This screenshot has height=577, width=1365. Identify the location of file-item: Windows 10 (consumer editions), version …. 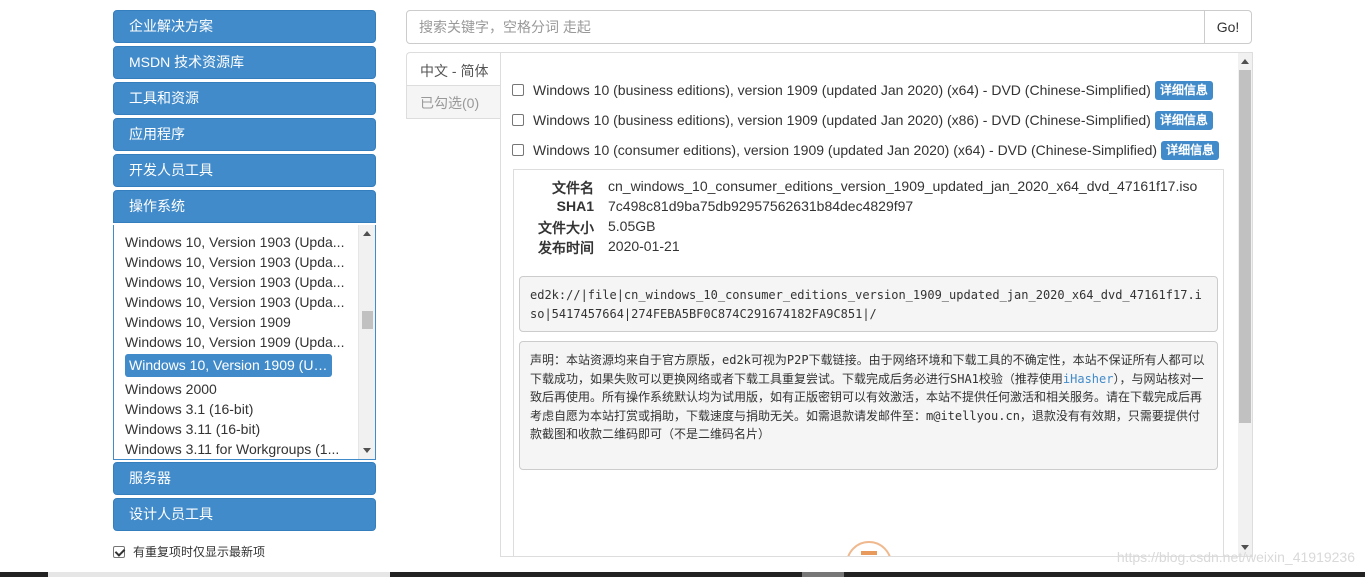
(866, 150).